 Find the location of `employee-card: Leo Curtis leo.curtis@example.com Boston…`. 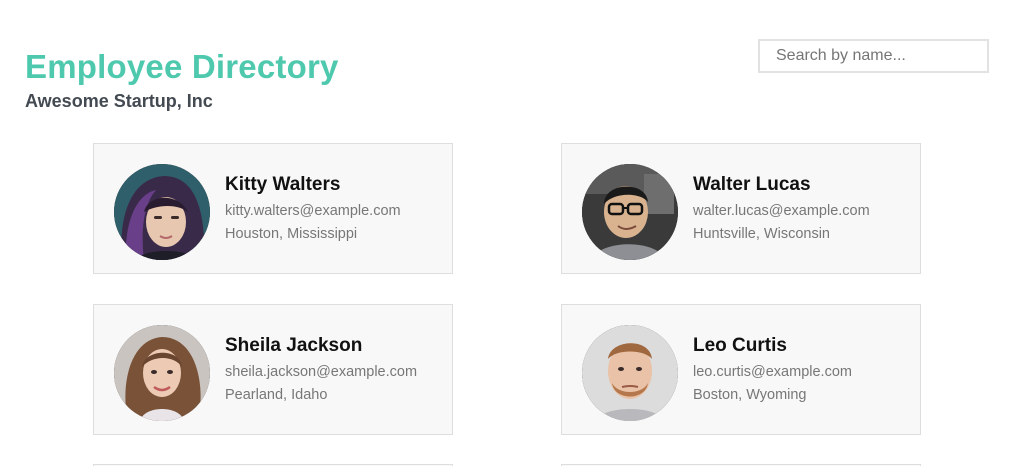

employee-card: Leo Curtis leo.curtis@example.com Boston… is located at coordinates (741, 369).